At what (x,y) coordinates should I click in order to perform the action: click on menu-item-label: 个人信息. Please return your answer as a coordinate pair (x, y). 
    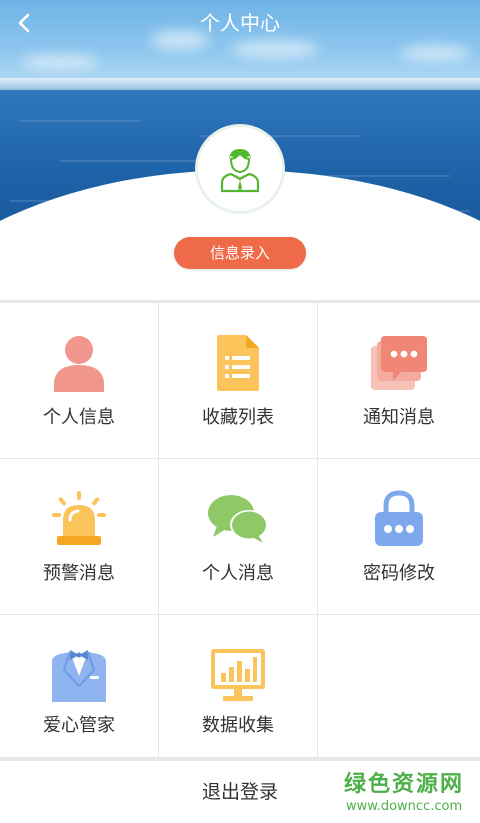
    Looking at the image, I should click on (79, 417).